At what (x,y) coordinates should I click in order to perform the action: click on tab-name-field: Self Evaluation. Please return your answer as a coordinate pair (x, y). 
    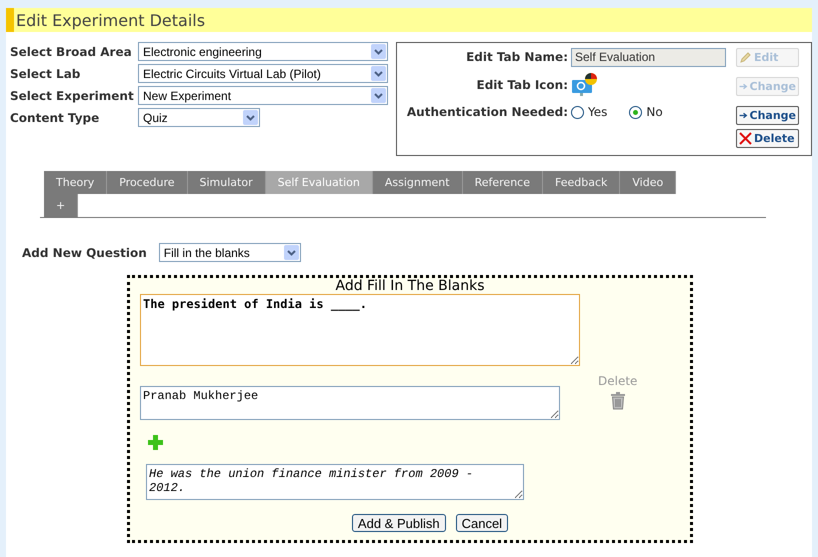
    Looking at the image, I should click on (648, 57).